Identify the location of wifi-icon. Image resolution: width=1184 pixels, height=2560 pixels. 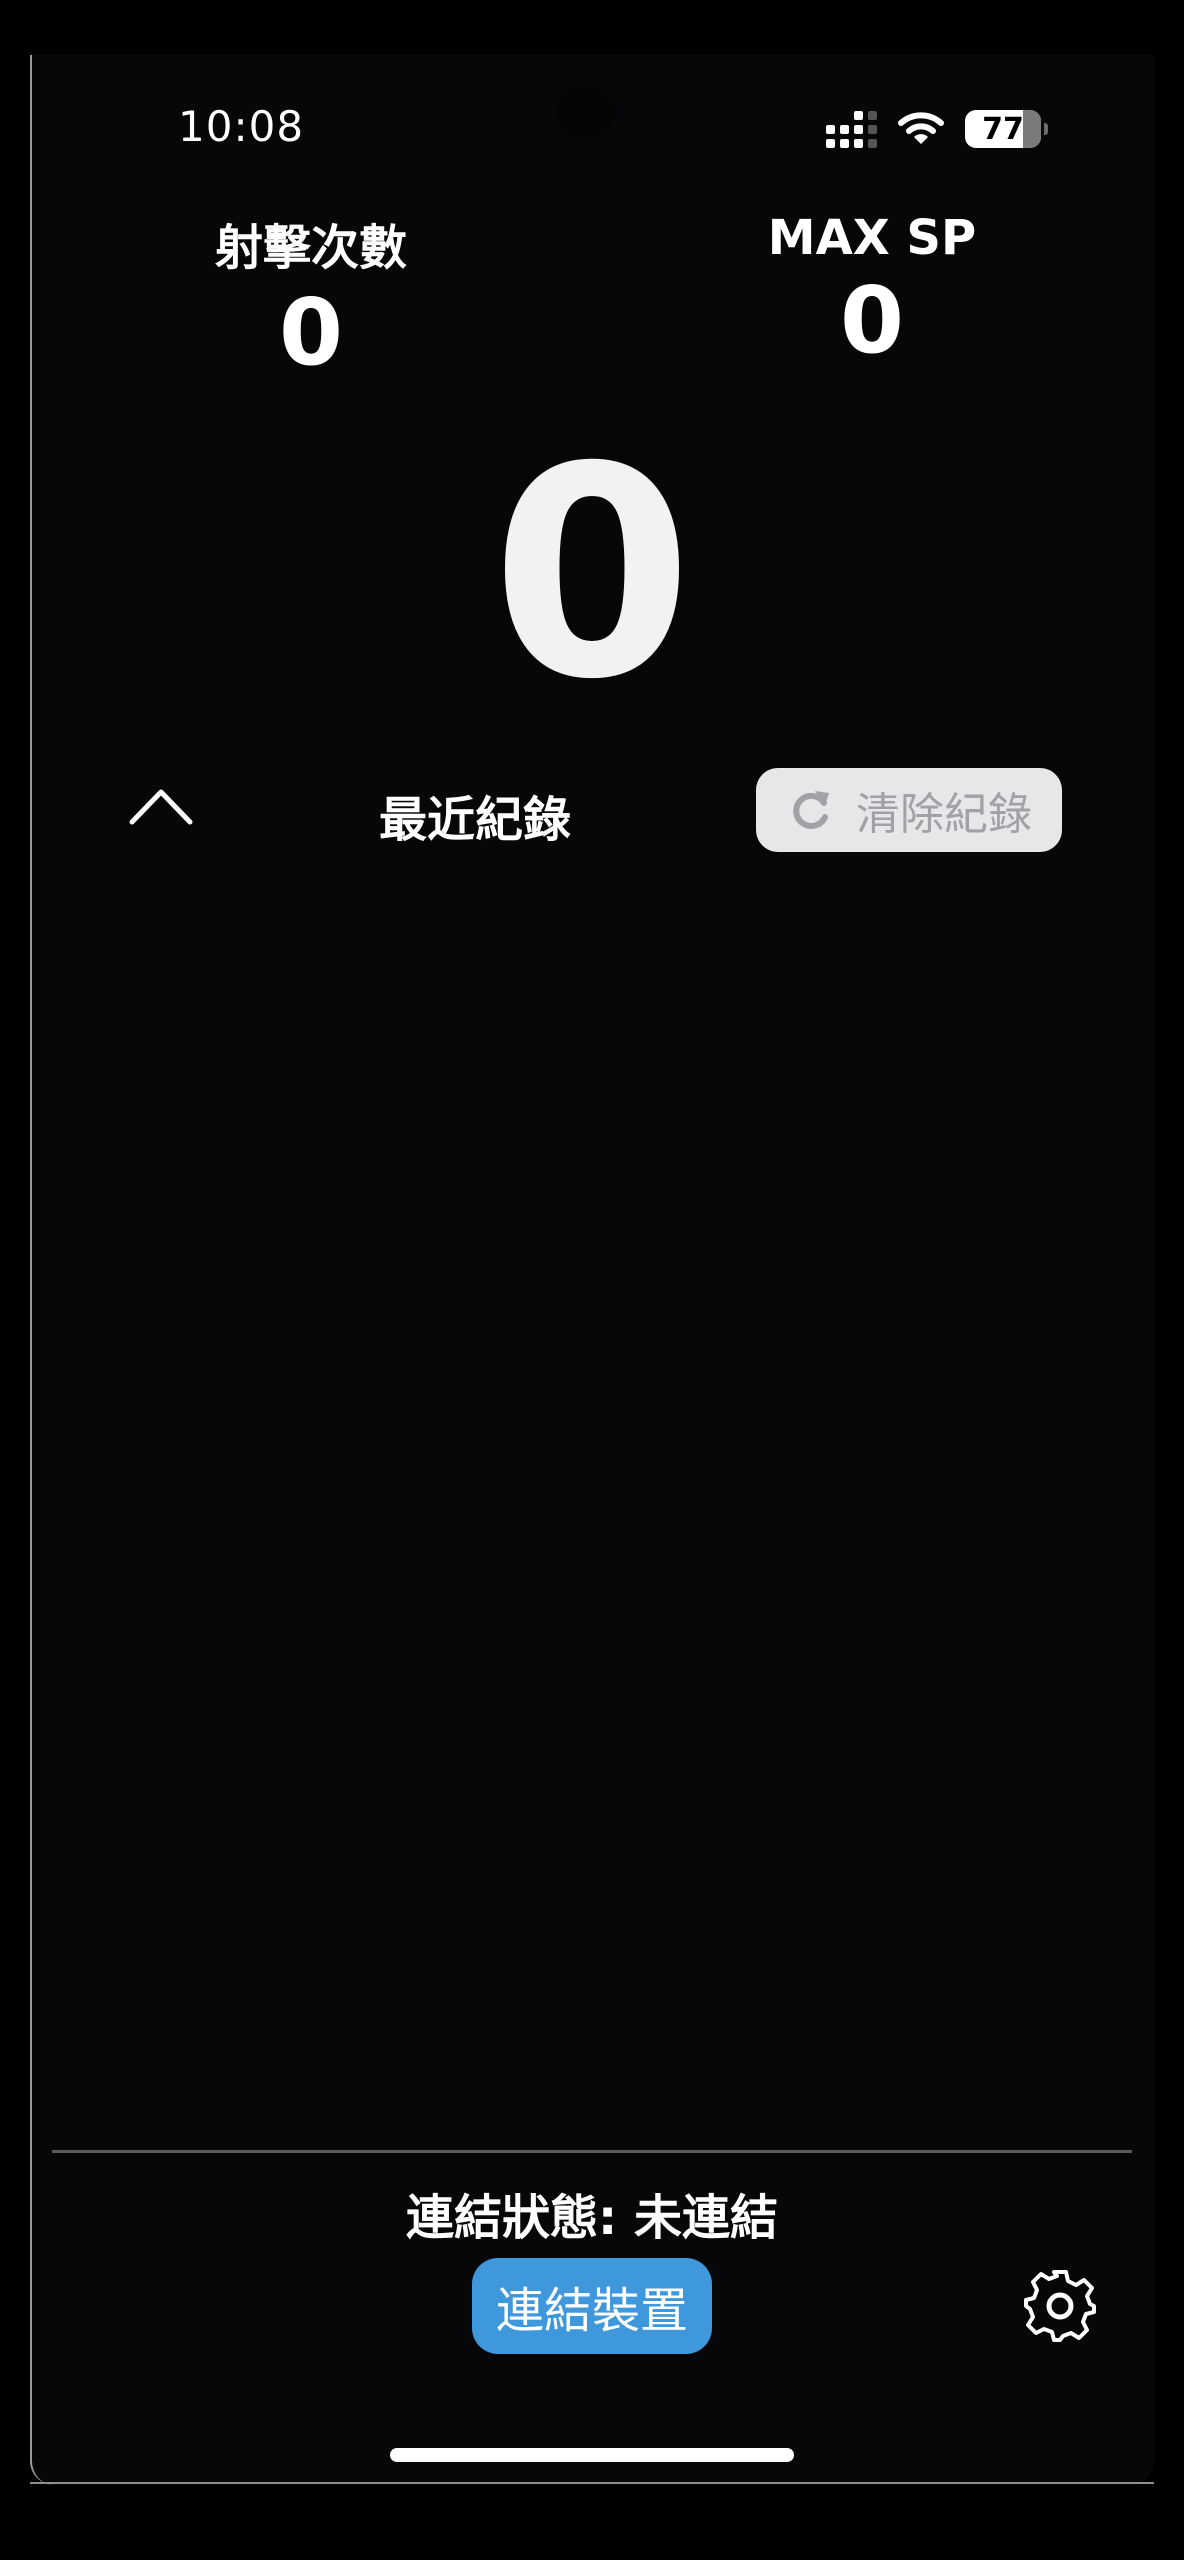
(921, 128).